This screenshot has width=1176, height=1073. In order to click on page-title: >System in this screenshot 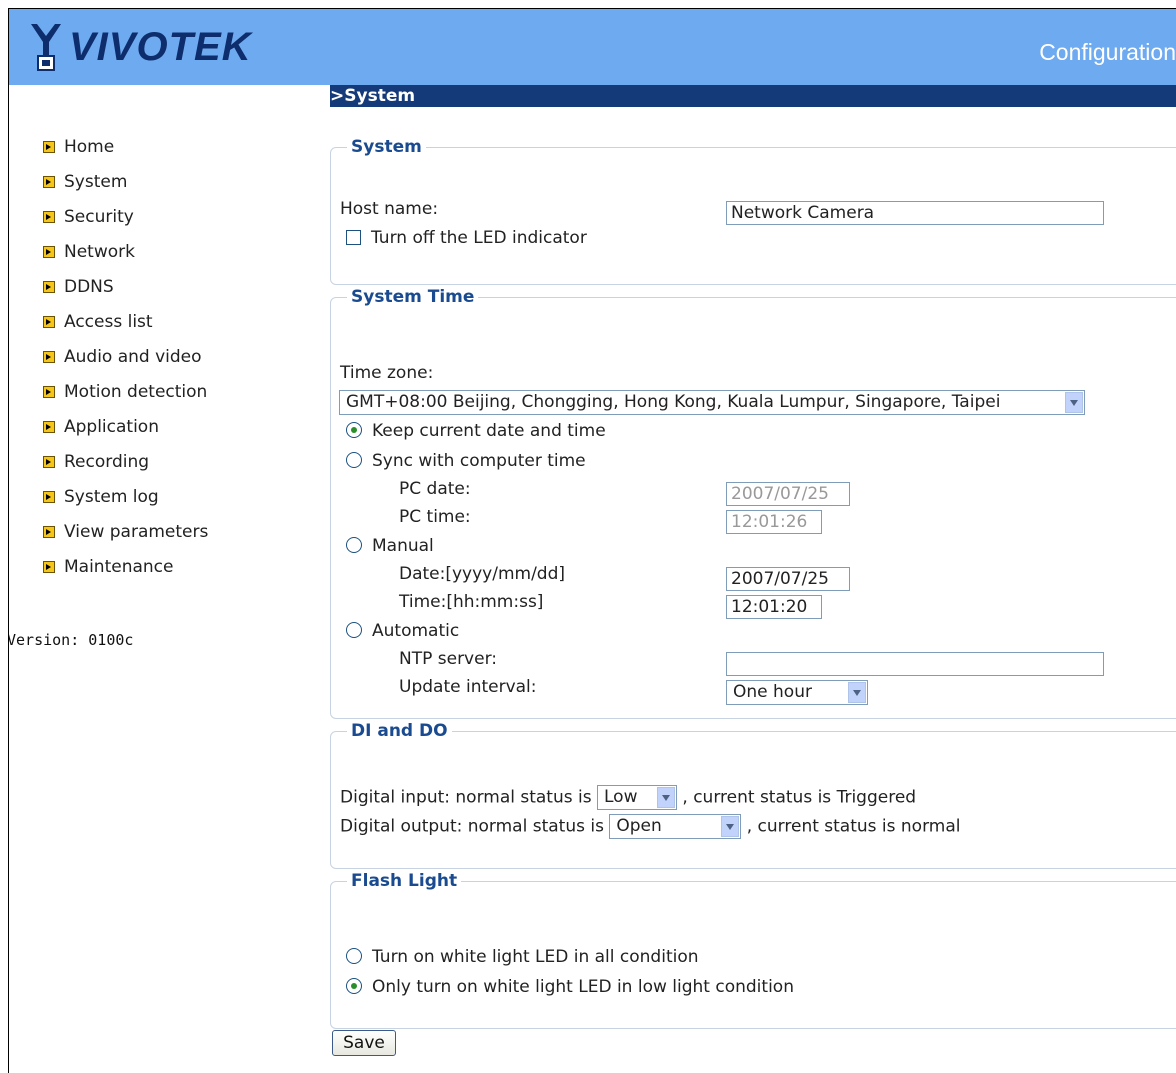, I will do `click(753, 96)`.